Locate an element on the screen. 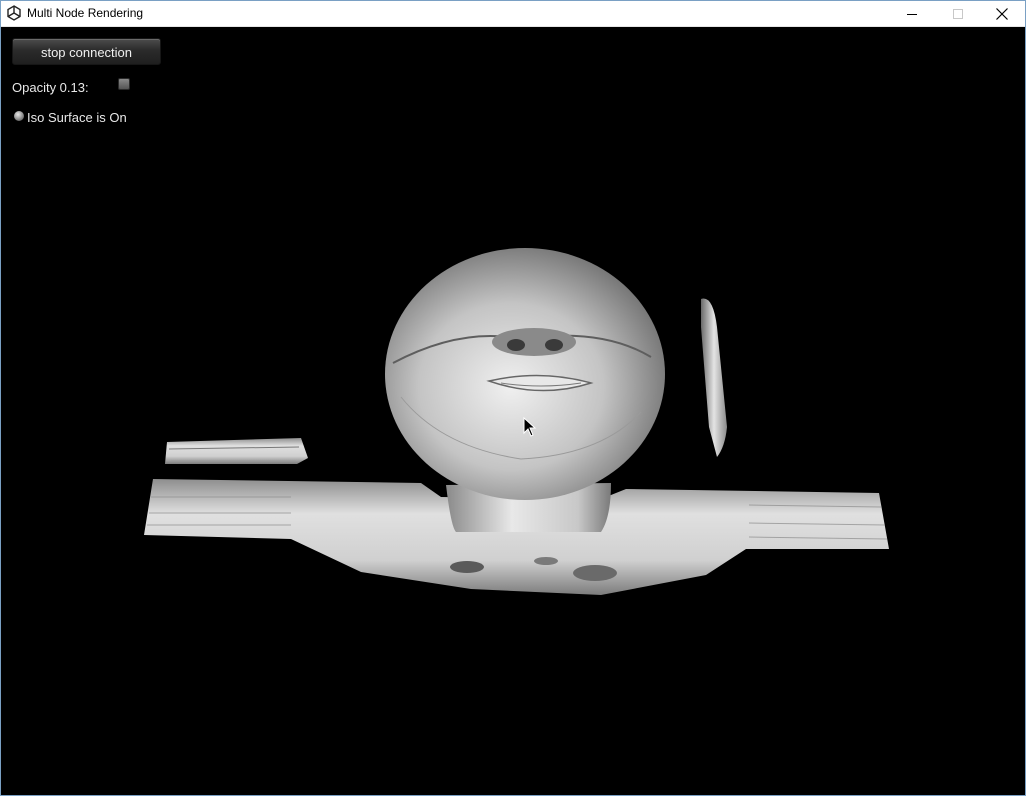 This screenshot has height=796, width=1026. maximize-button is located at coordinates (958, 13).